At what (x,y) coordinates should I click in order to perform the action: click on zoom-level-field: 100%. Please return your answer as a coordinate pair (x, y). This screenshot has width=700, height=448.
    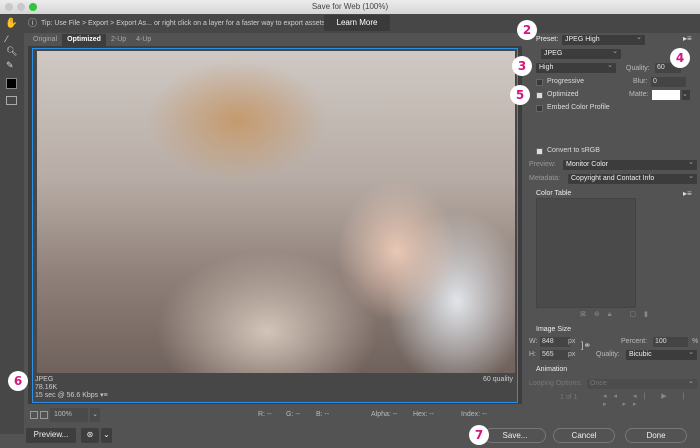
    Looking at the image, I should click on (69, 415).